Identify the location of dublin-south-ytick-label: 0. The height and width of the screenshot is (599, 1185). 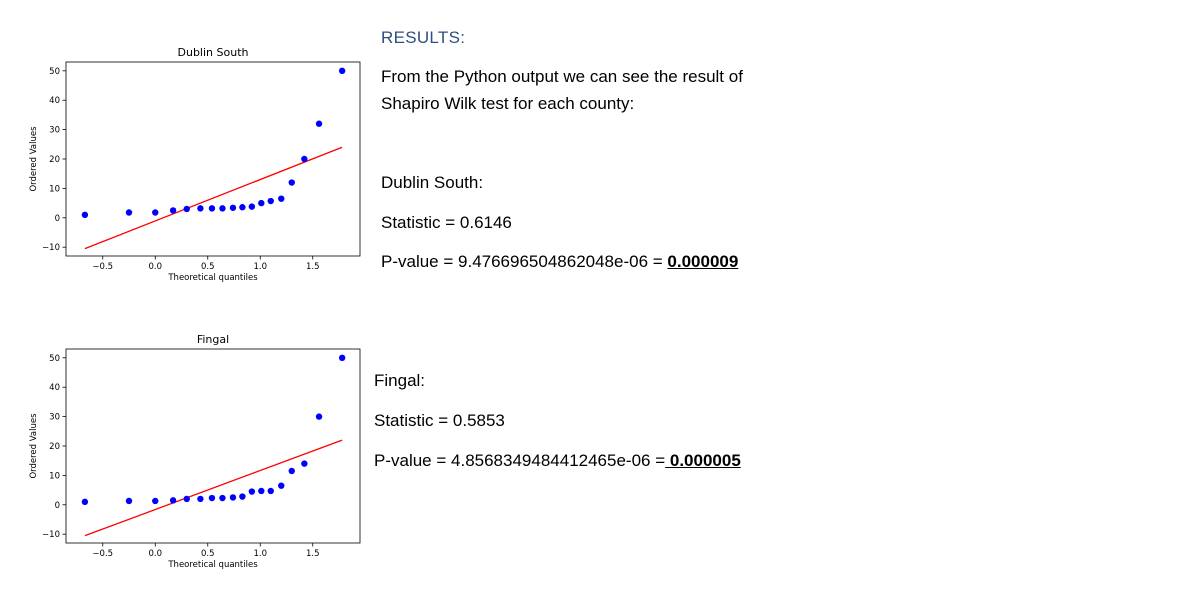
(57, 219).